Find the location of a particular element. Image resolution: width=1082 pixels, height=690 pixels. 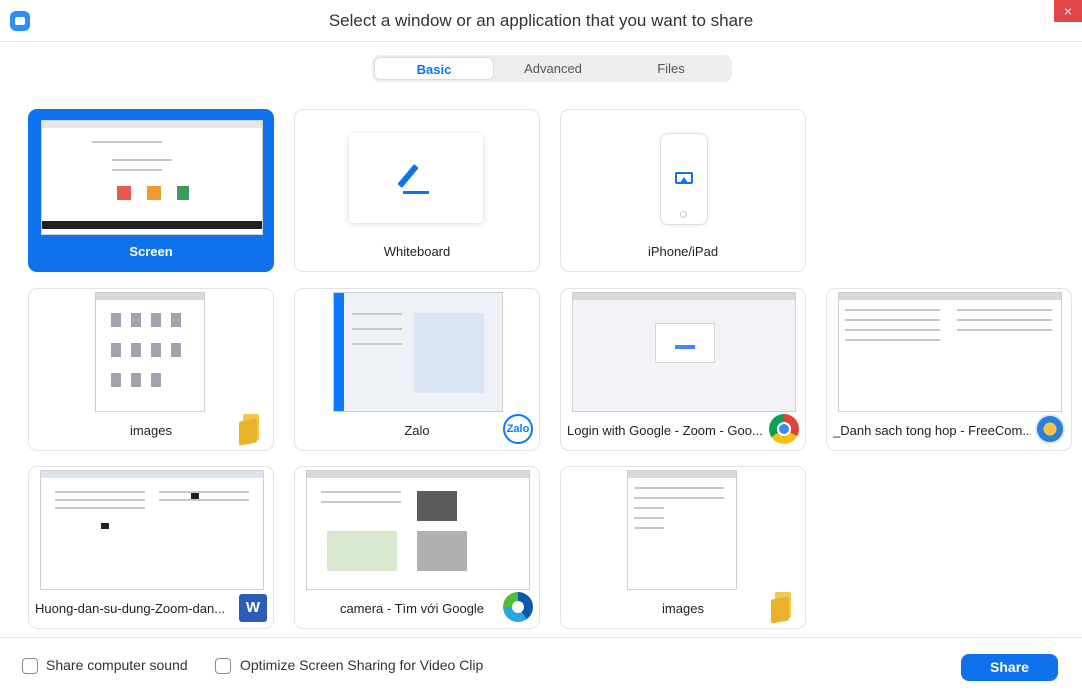

share-computer-sound-label: Share computer sound is located at coordinates (117, 665).